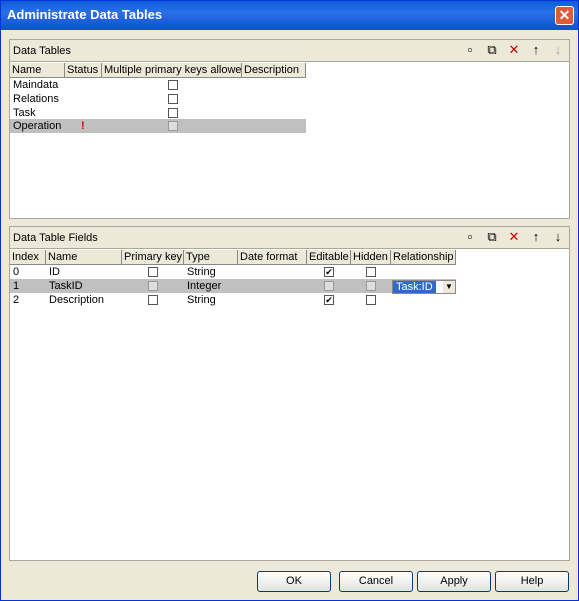 The height and width of the screenshot is (601, 579). Describe the element at coordinates (172, 70) in the screenshot. I see `col-multiple-keys: Multiple primary keys allowed` at that location.